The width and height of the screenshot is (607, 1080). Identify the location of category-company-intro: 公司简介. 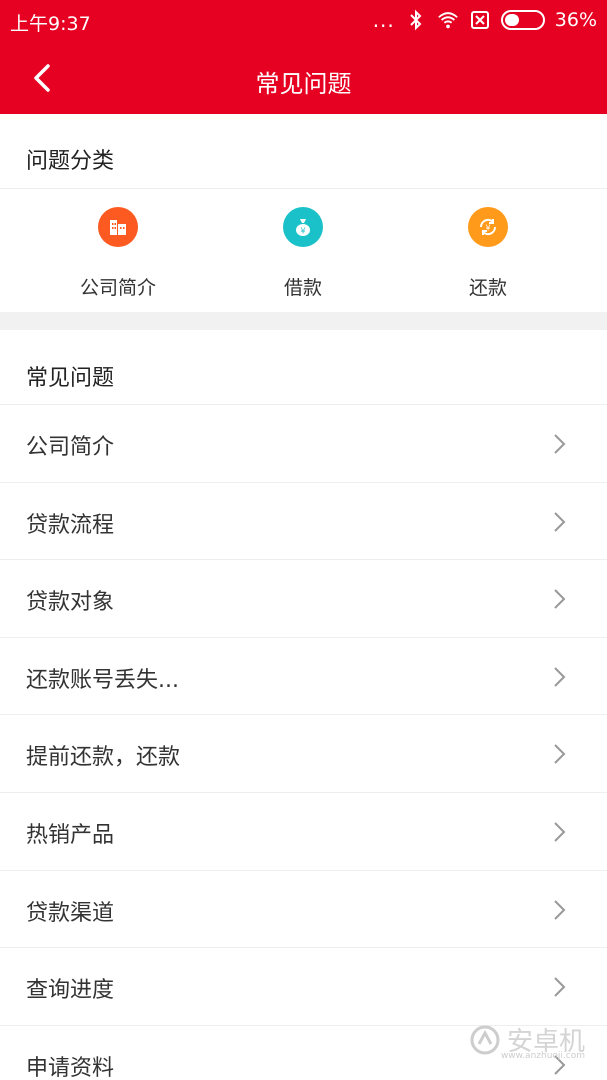
(118, 251).